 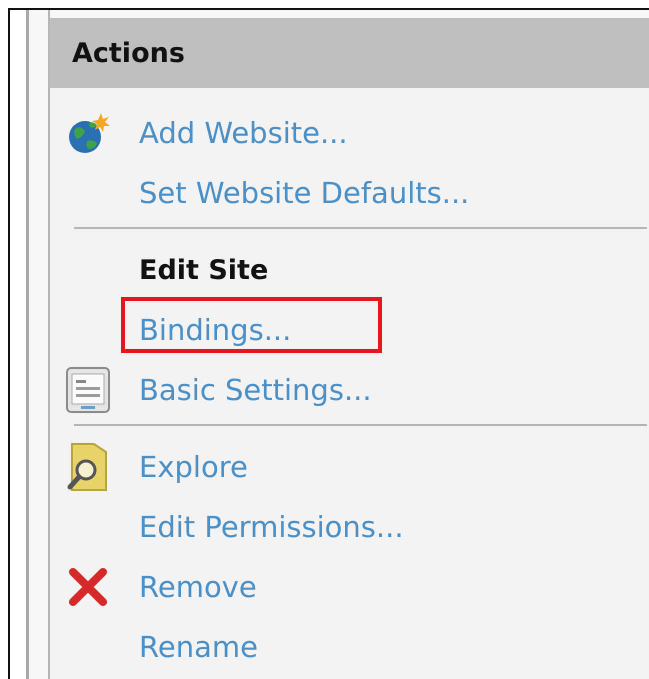 What do you see at coordinates (198, 587) in the screenshot?
I see `action-link: Remove` at bounding box center [198, 587].